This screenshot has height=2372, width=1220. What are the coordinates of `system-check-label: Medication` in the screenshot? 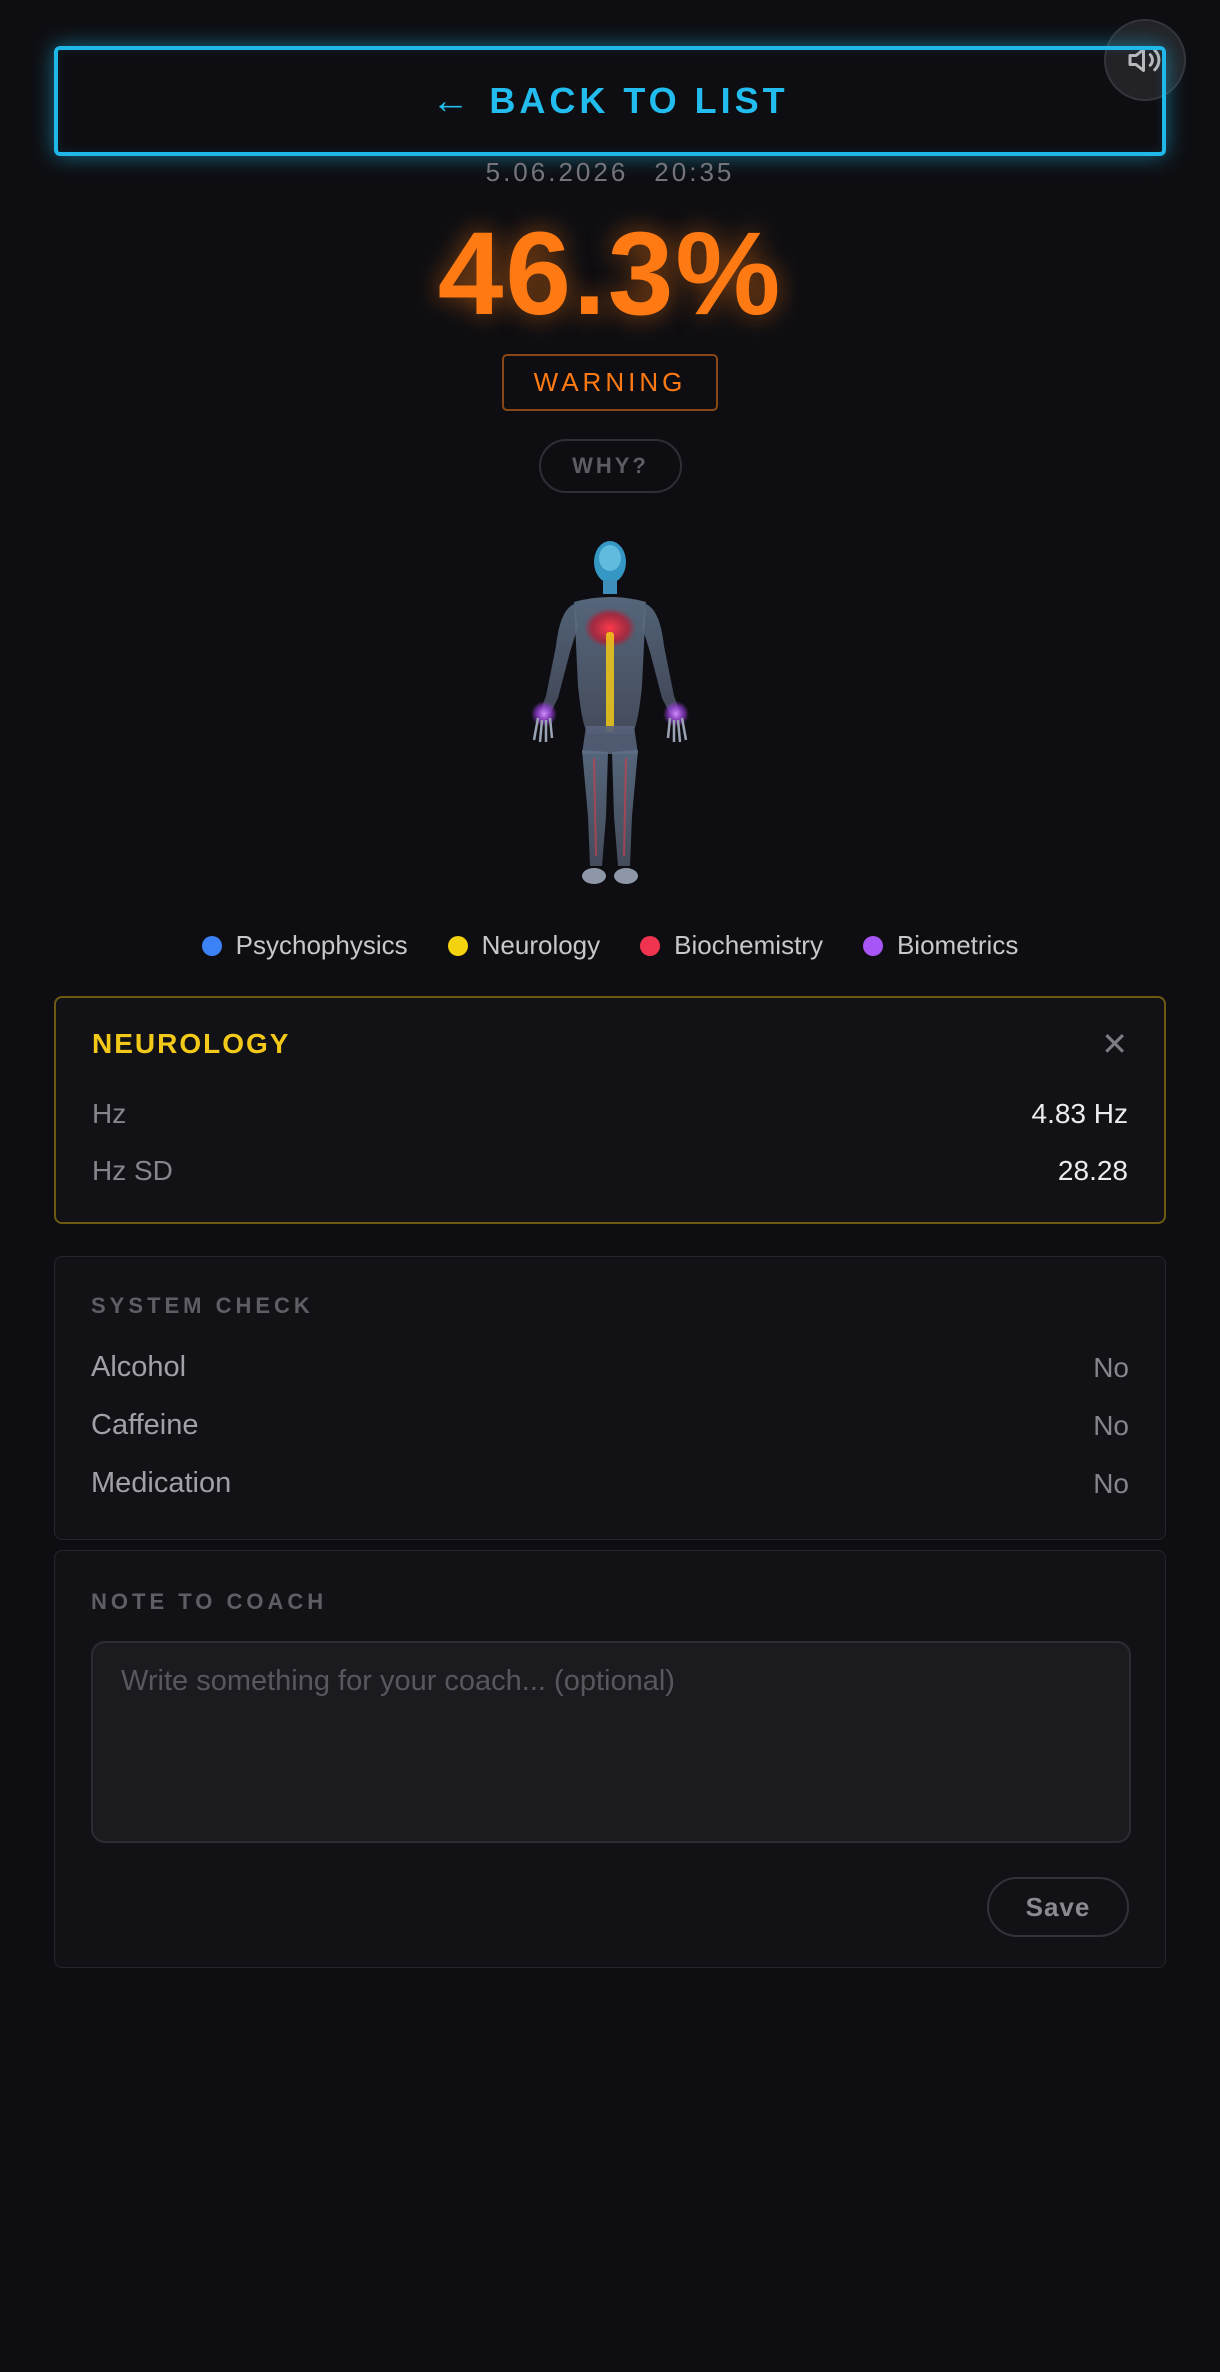 It's located at (161, 1483).